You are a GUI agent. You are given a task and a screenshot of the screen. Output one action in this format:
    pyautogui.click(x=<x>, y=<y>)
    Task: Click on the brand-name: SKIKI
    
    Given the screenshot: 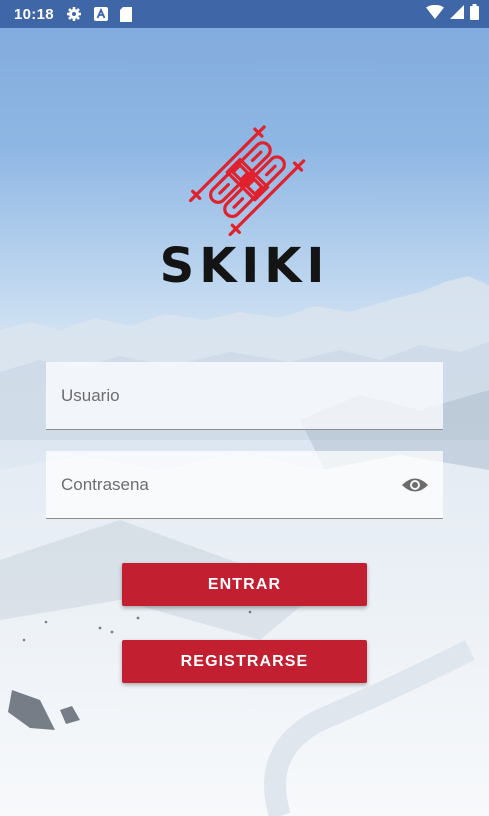 What is the action you would take?
    pyautogui.click(x=244, y=266)
    